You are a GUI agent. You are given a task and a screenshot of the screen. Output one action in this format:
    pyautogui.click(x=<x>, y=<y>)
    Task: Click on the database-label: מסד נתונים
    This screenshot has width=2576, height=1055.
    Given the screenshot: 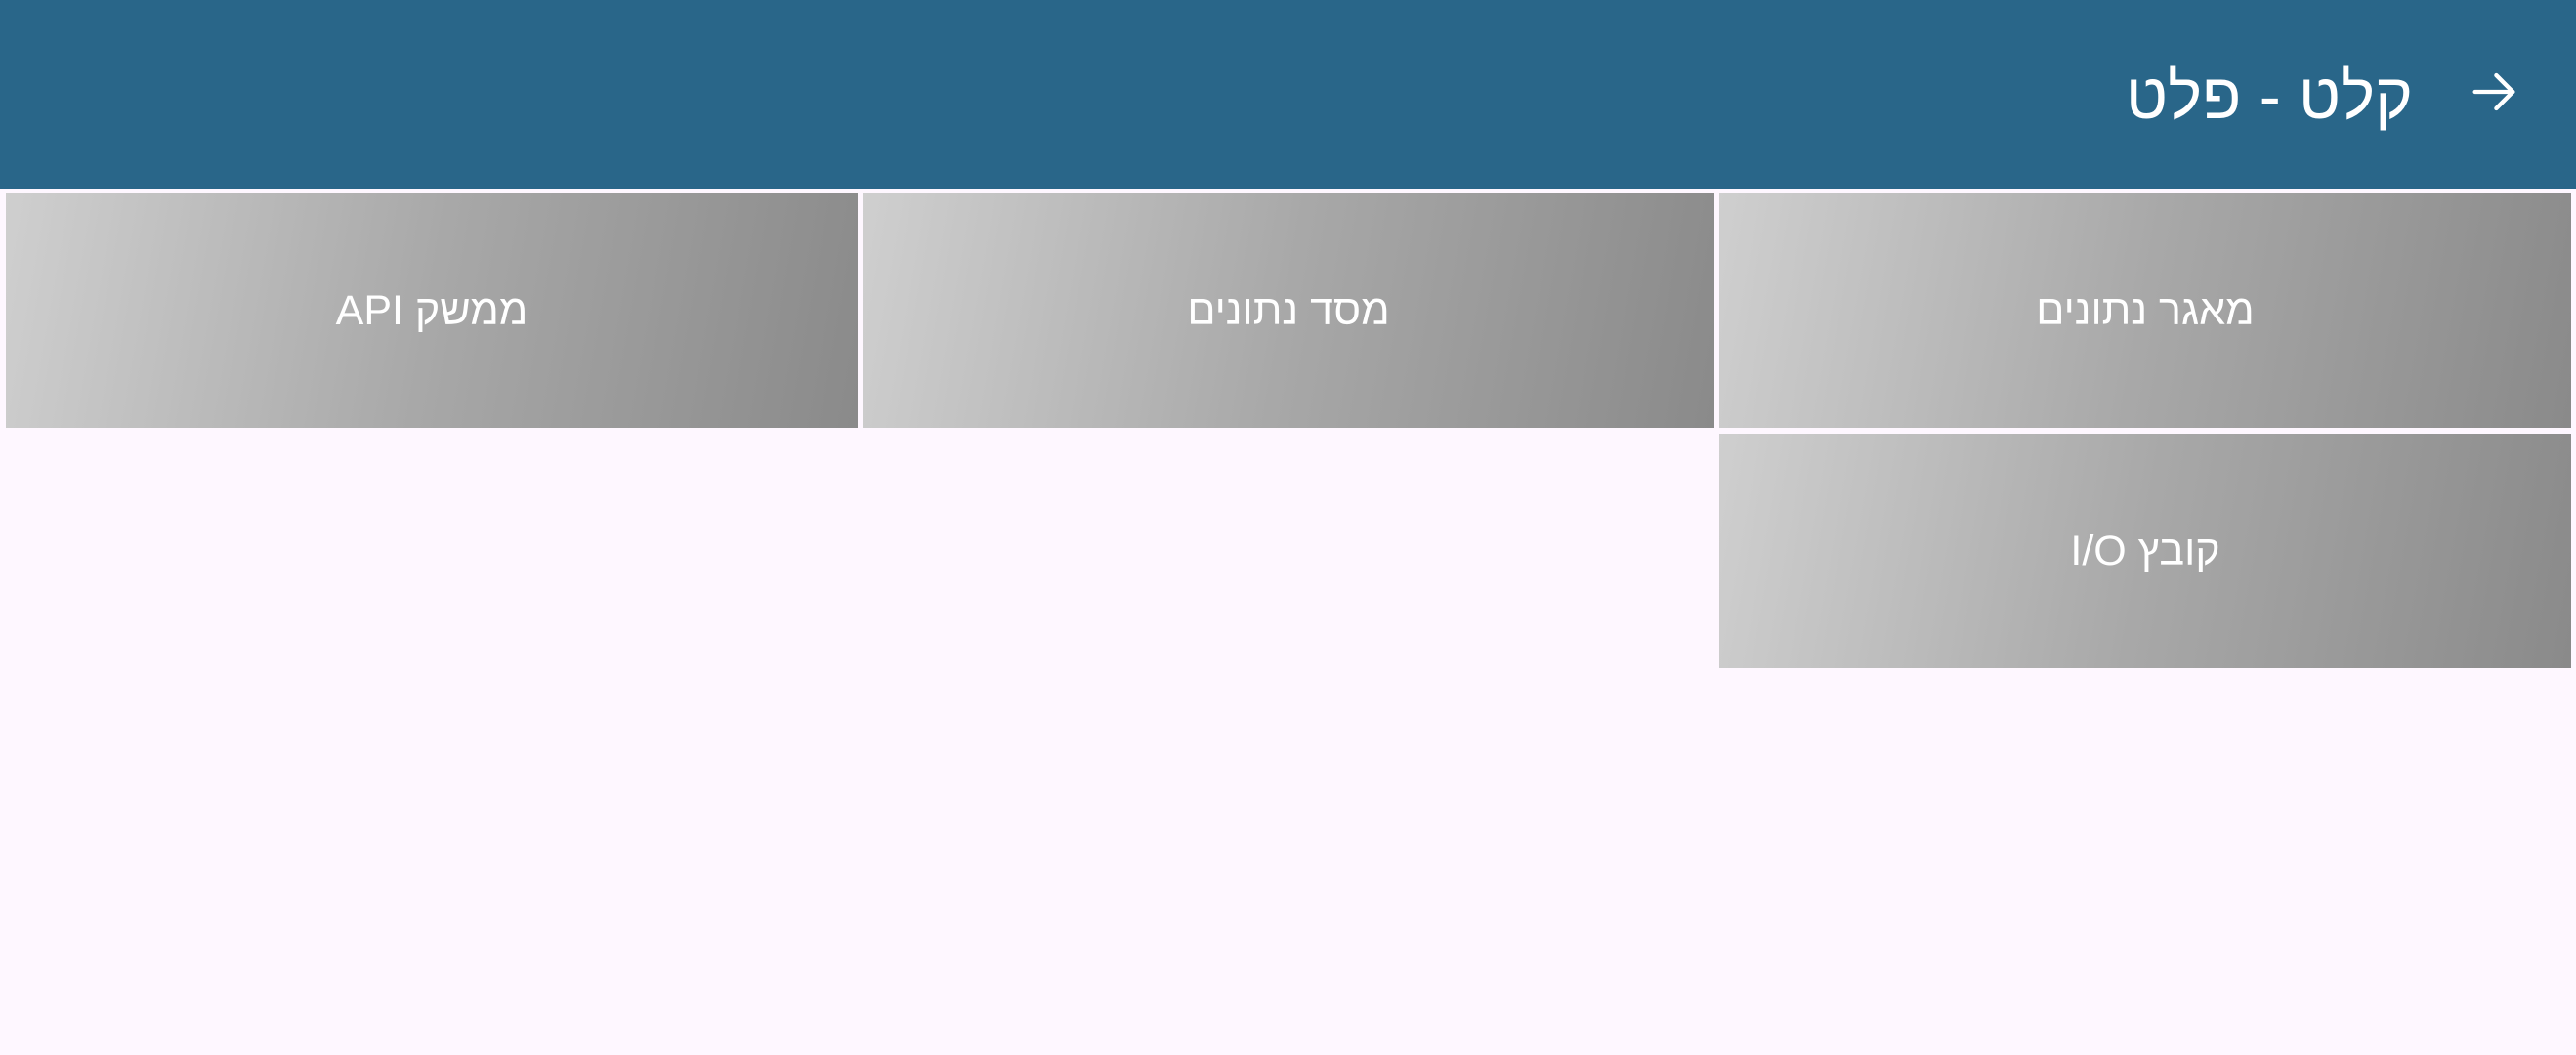 What is the action you would take?
    pyautogui.click(x=1288, y=310)
    